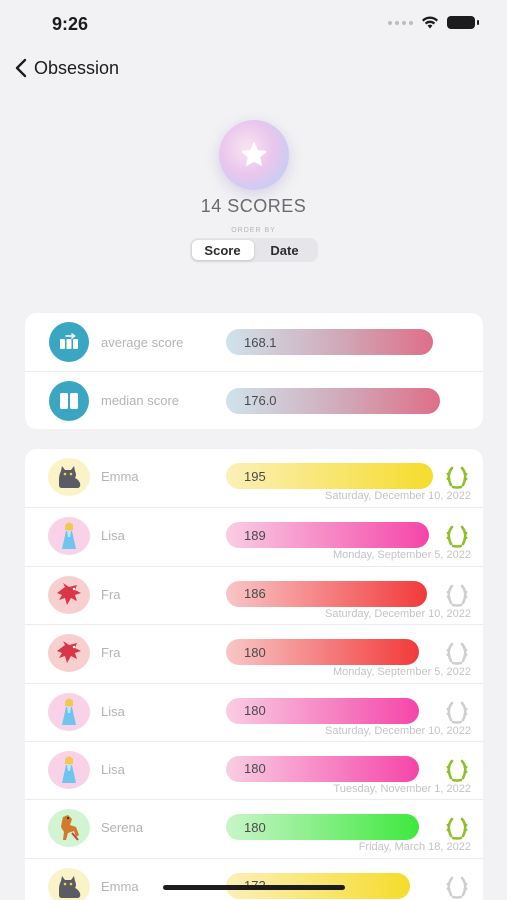 The image size is (507, 900). I want to click on status-time: 9:26, so click(70, 24).